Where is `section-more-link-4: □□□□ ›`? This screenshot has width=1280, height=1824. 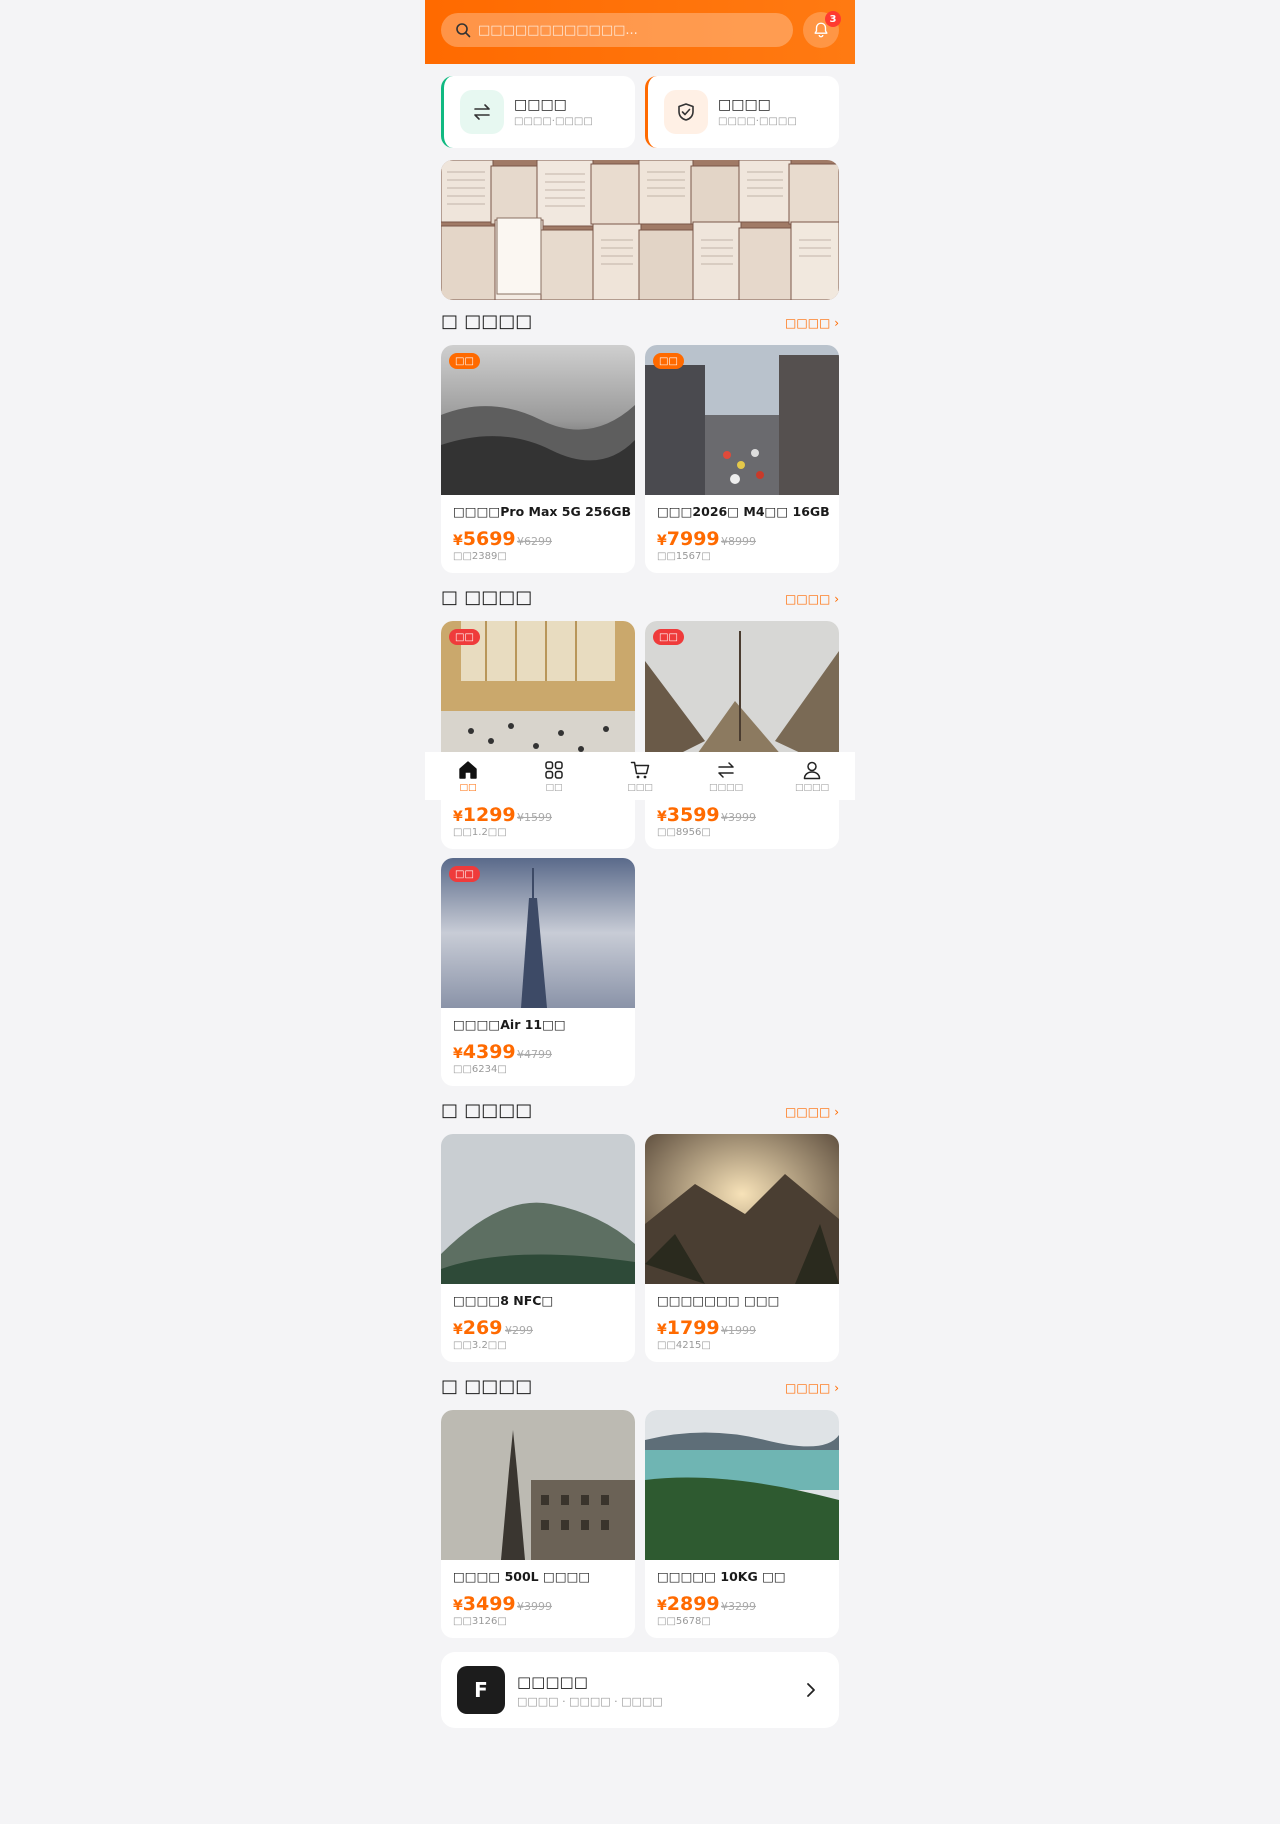 section-more-link-4: □□□□ › is located at coordinates (812, 1388).